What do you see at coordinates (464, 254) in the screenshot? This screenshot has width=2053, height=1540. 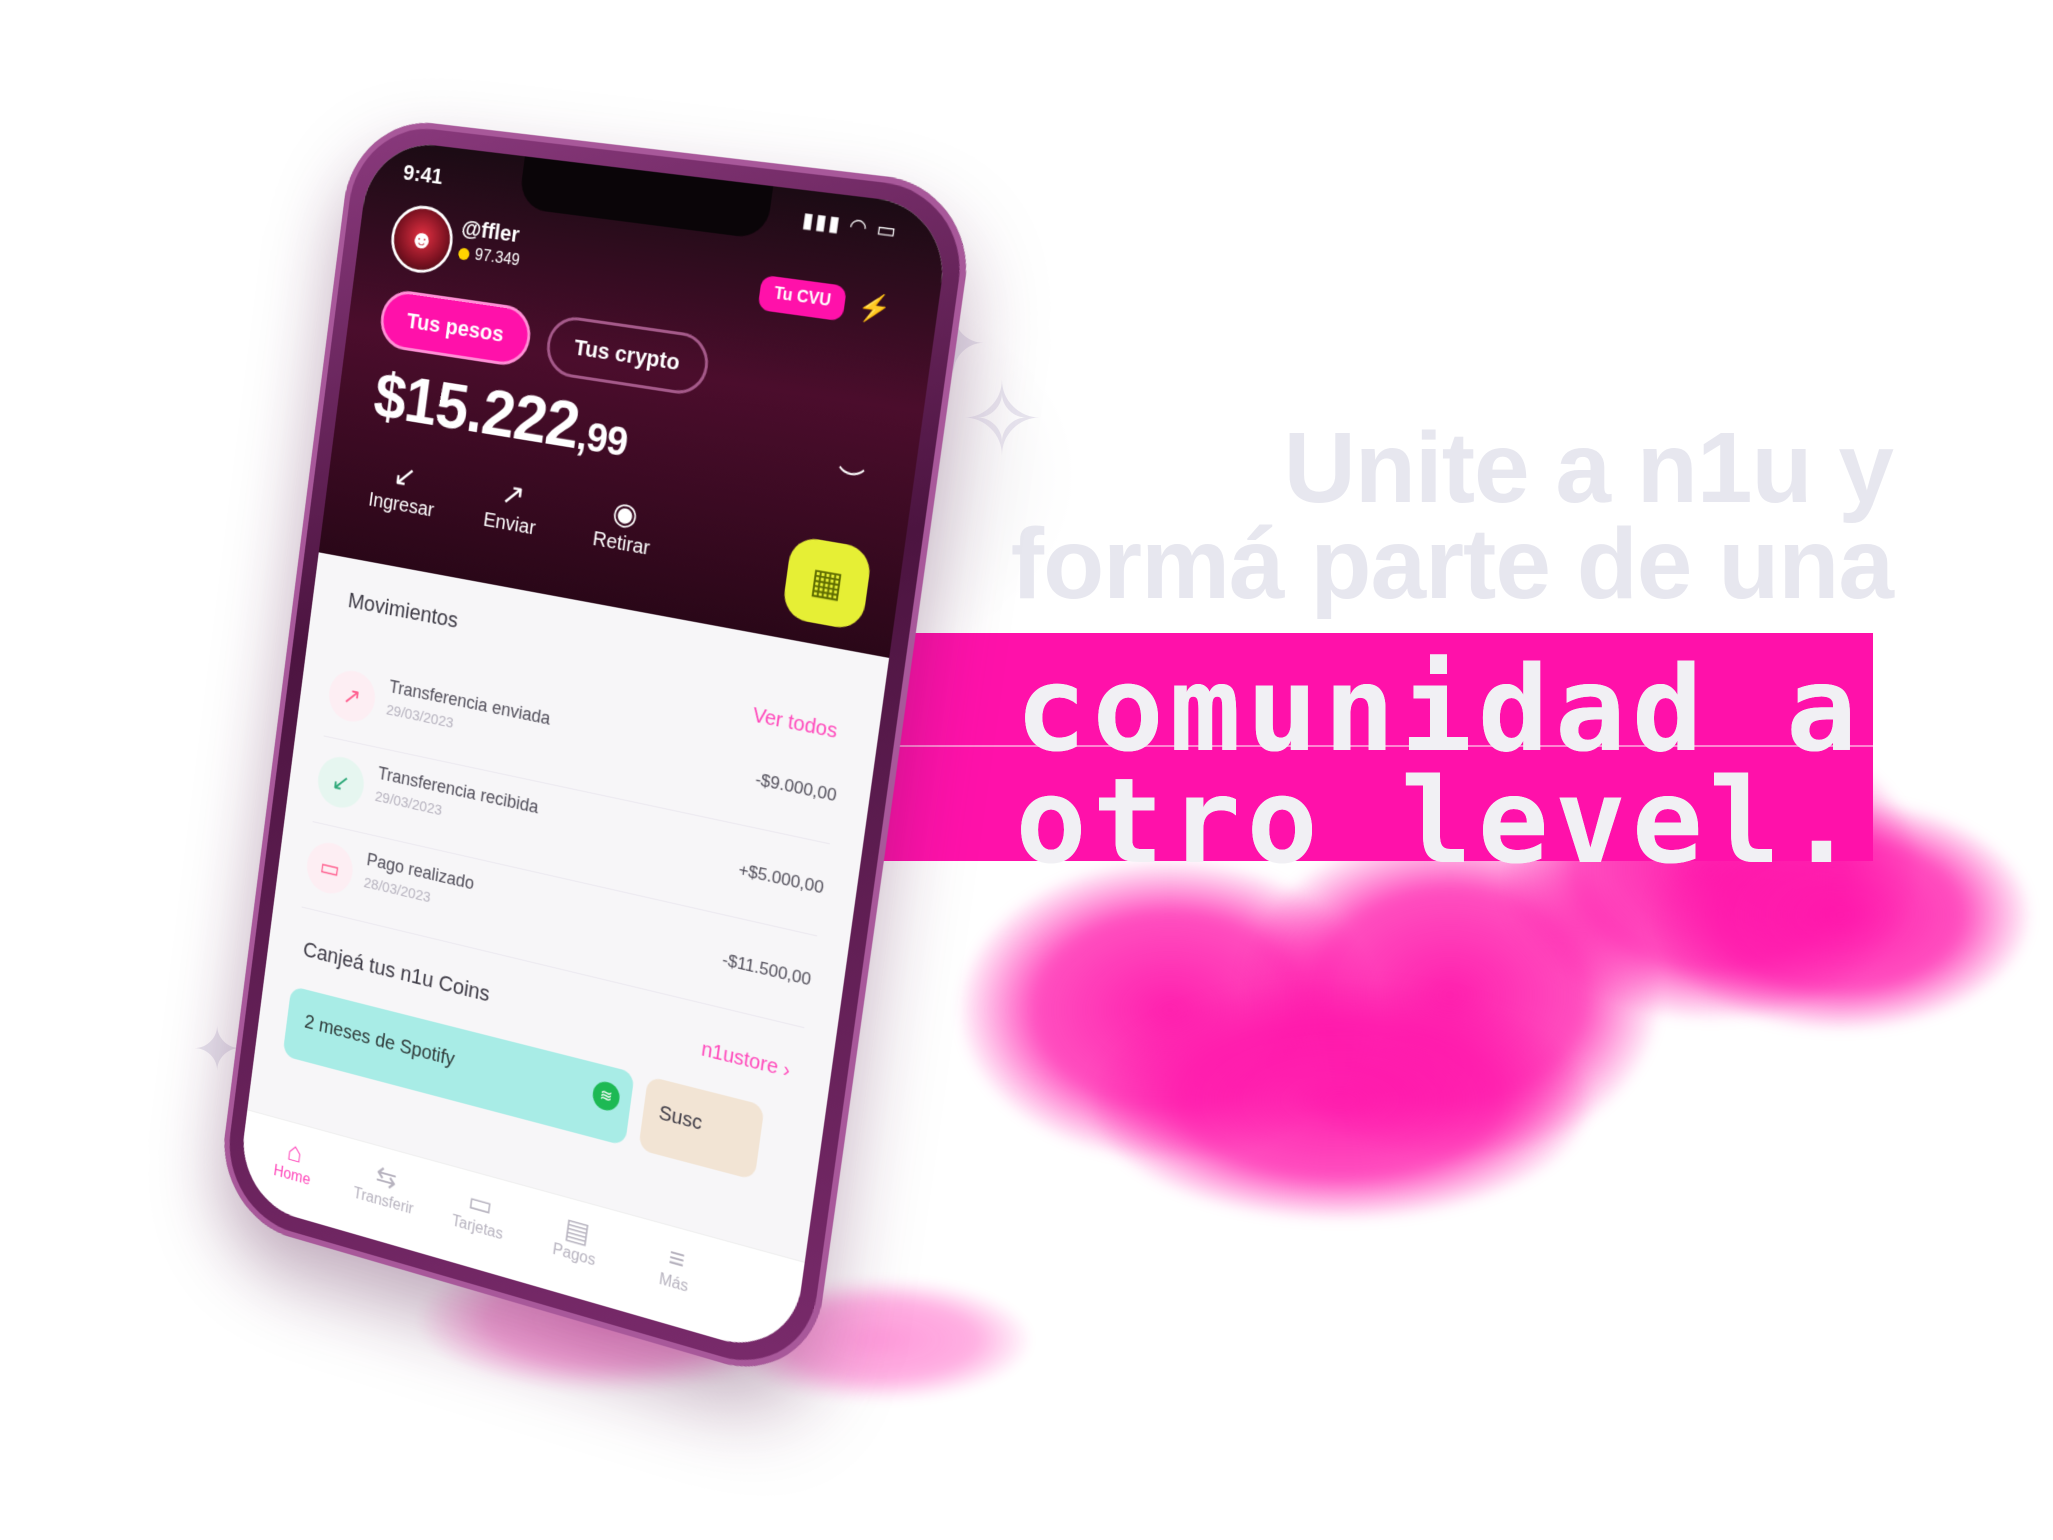 I see `coin-icon` at bounding box center [464, 254].